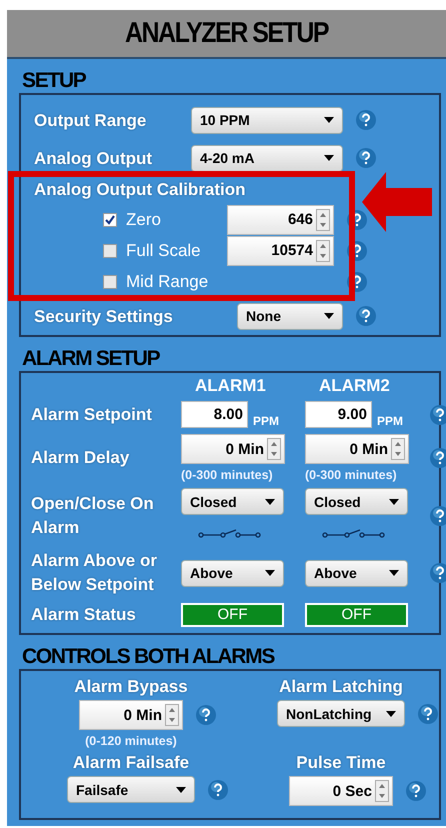  I want to click on field-label: Alarm Failsafe, so click(131, 762).